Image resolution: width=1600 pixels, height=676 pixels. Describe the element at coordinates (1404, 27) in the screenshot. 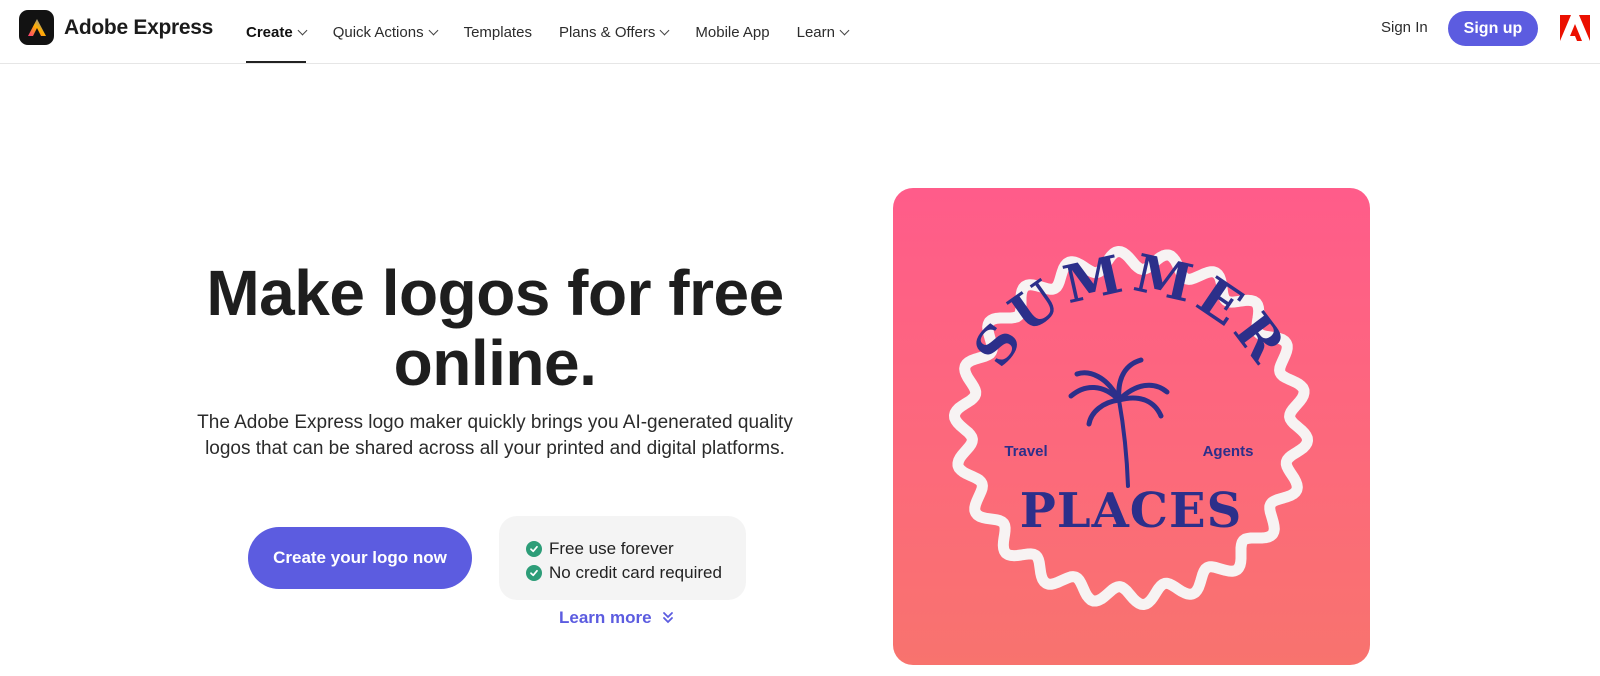

I see `sign-in-link: Sign In` at that location.